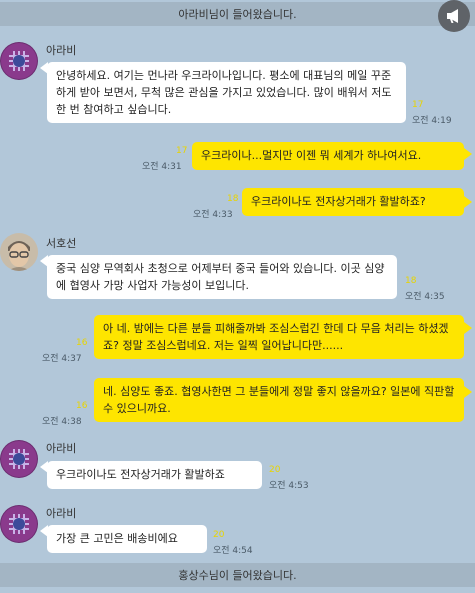  Describe the element at coordinates (62, 422) in the screenshot. I see `message-time: 오전 4:38` at that location.